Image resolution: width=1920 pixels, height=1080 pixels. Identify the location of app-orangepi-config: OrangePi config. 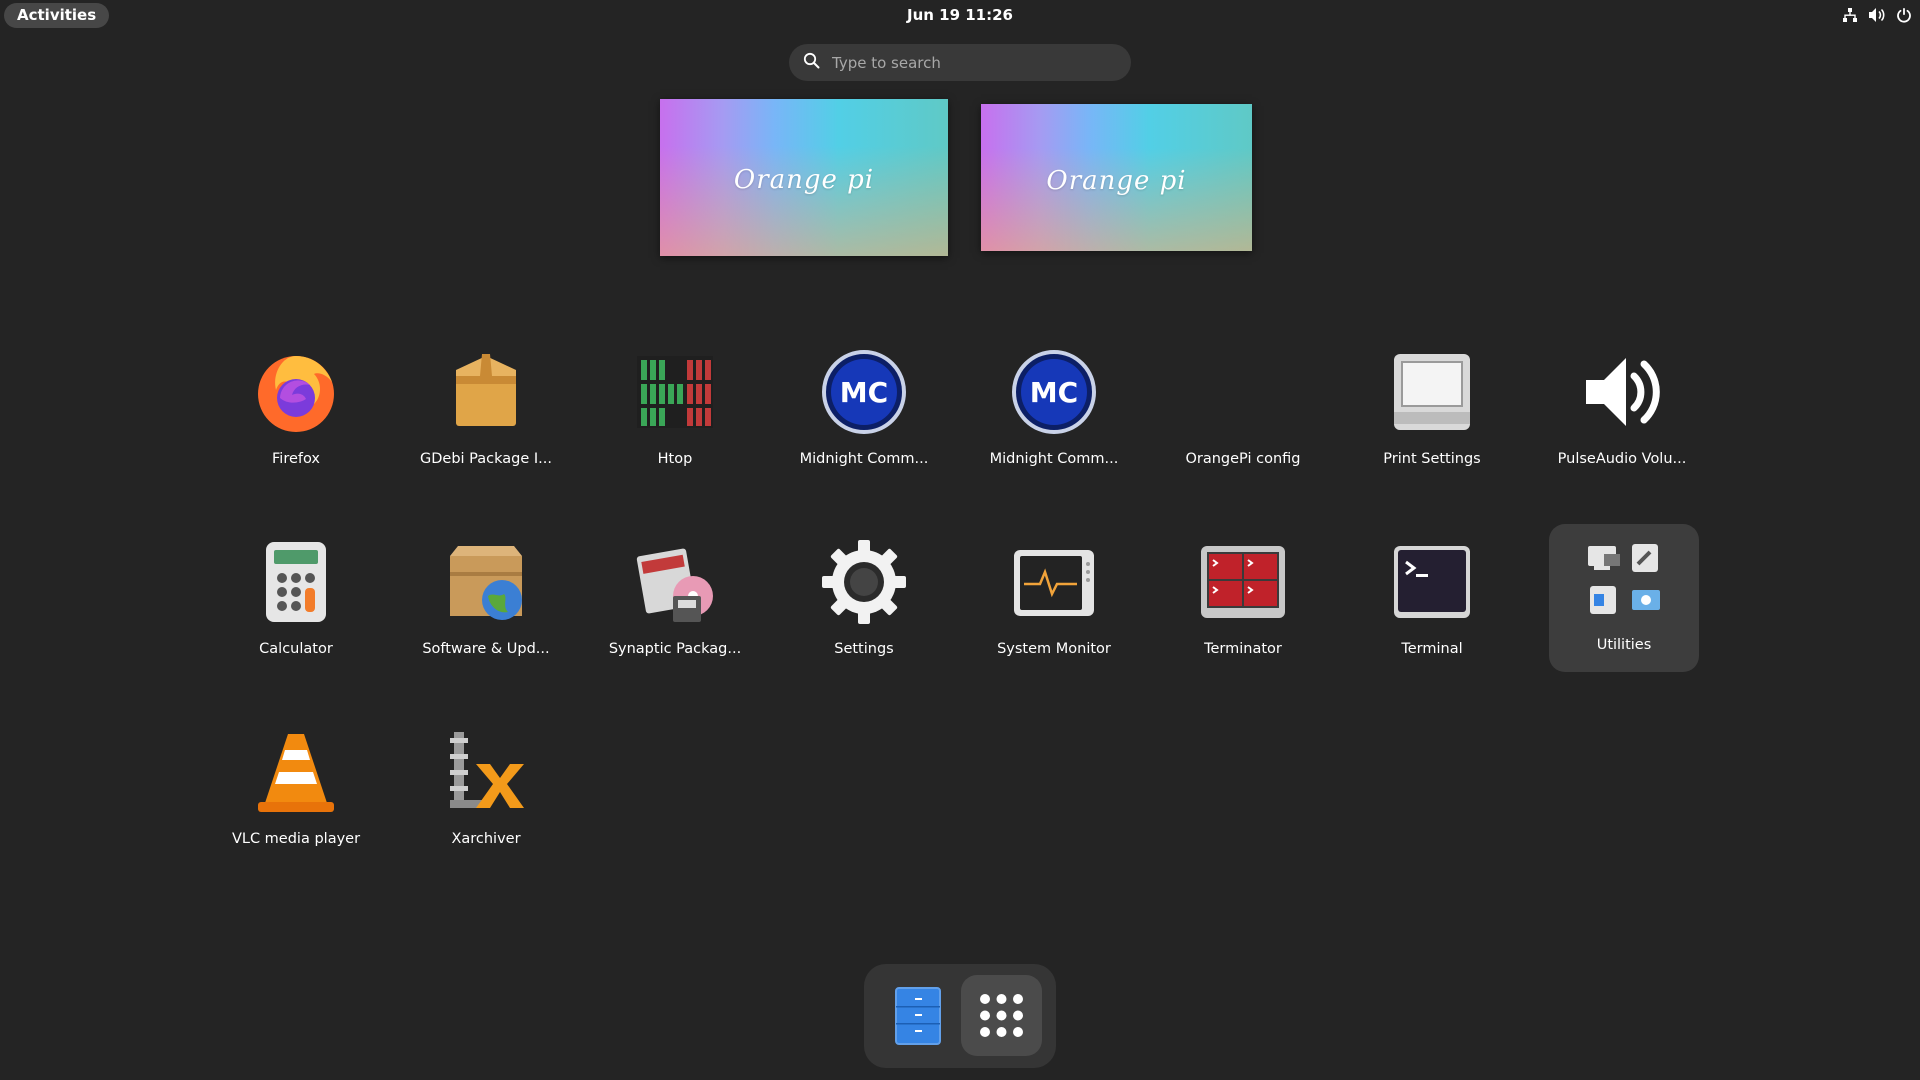
(1243, 412).